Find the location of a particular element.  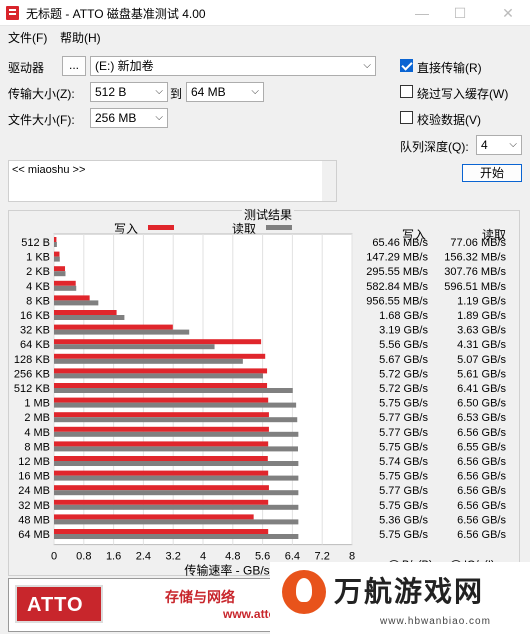

read-value: 307.76 MB/s is located at coordinates (475, 272).